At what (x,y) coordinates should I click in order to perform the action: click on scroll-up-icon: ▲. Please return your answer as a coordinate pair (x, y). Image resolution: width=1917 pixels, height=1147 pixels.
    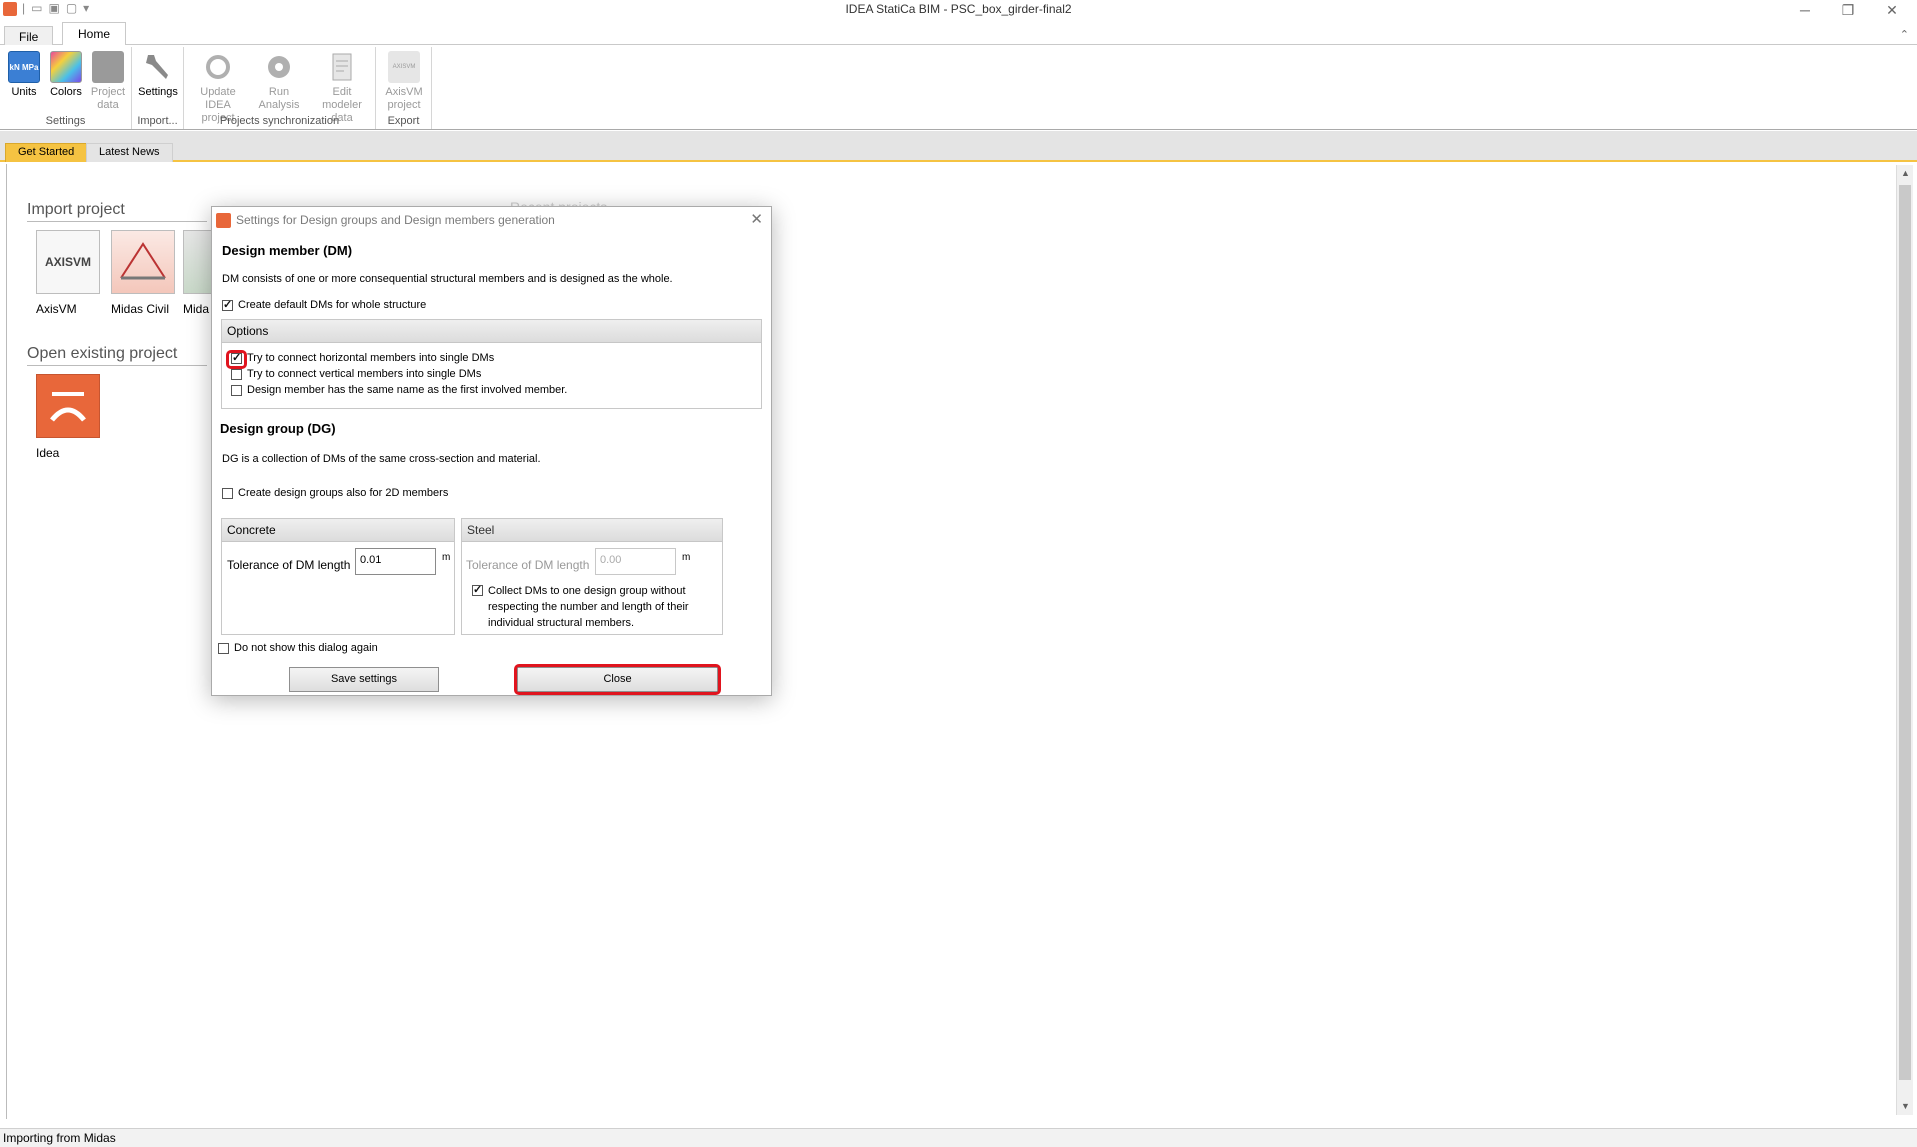
    Looking at the image, I should click on (1905, 173).